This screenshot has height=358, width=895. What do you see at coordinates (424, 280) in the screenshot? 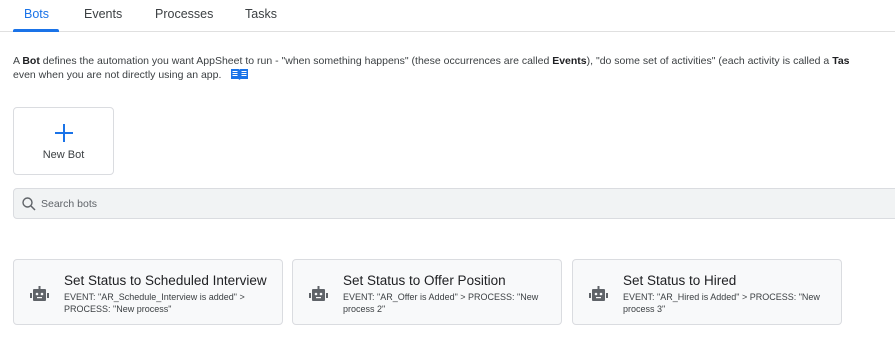
I see `bot-title: Set Status to Offer Position` at bounding box center [424, 280].